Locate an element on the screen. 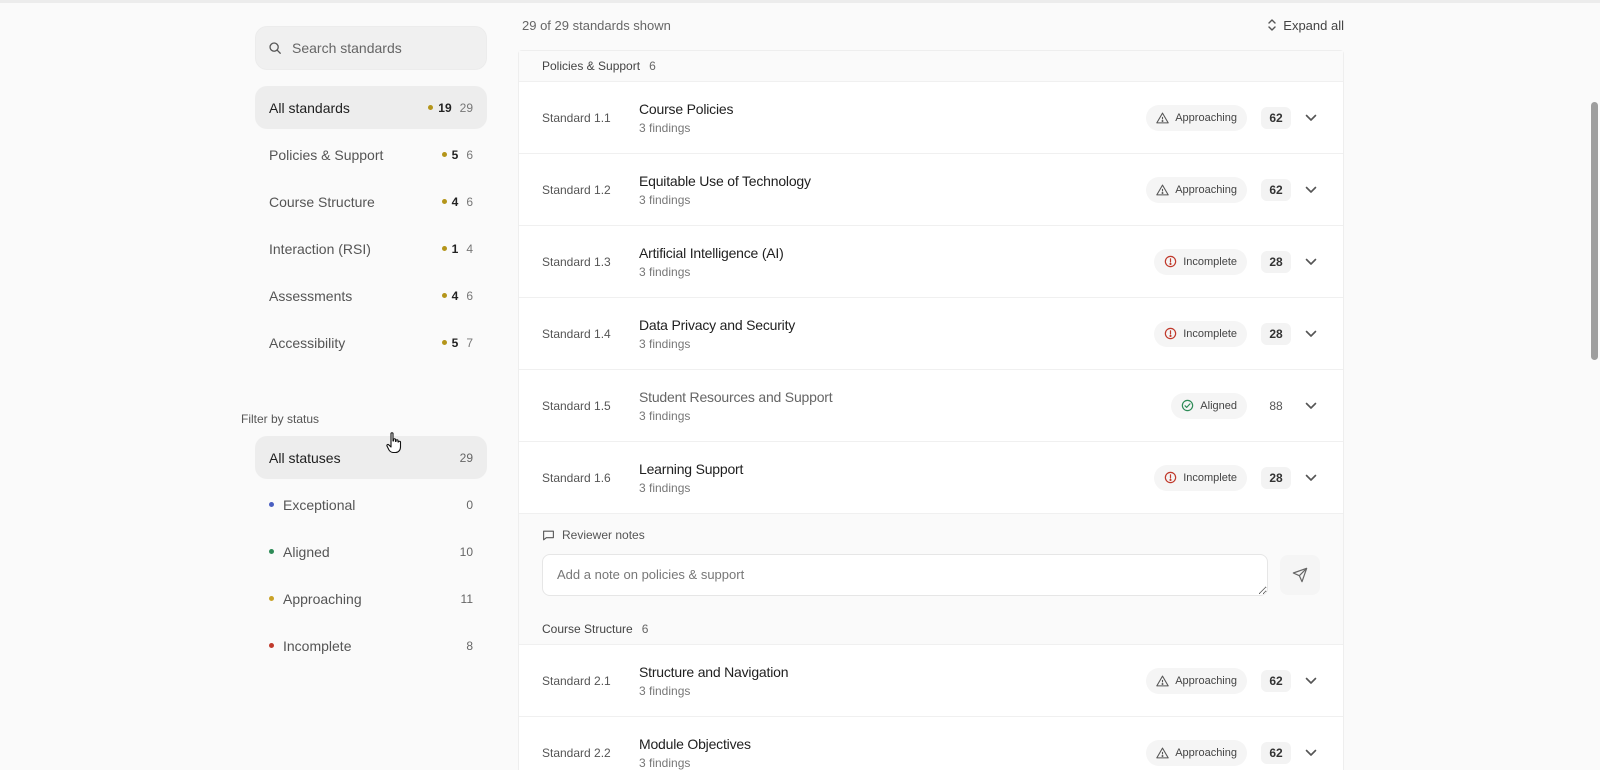  standard-code: Standard 2.1 is located at coordinates (576, 680).